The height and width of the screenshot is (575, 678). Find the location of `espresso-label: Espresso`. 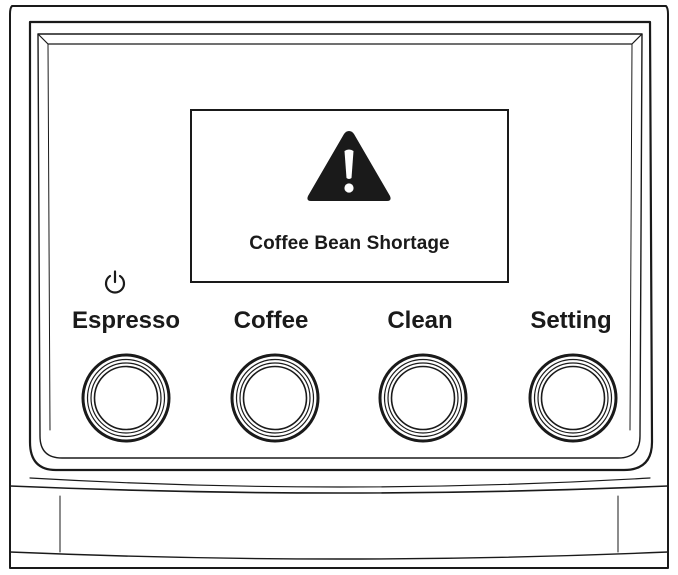

espresso-label: Espresso is located at coordinates (126, 320).